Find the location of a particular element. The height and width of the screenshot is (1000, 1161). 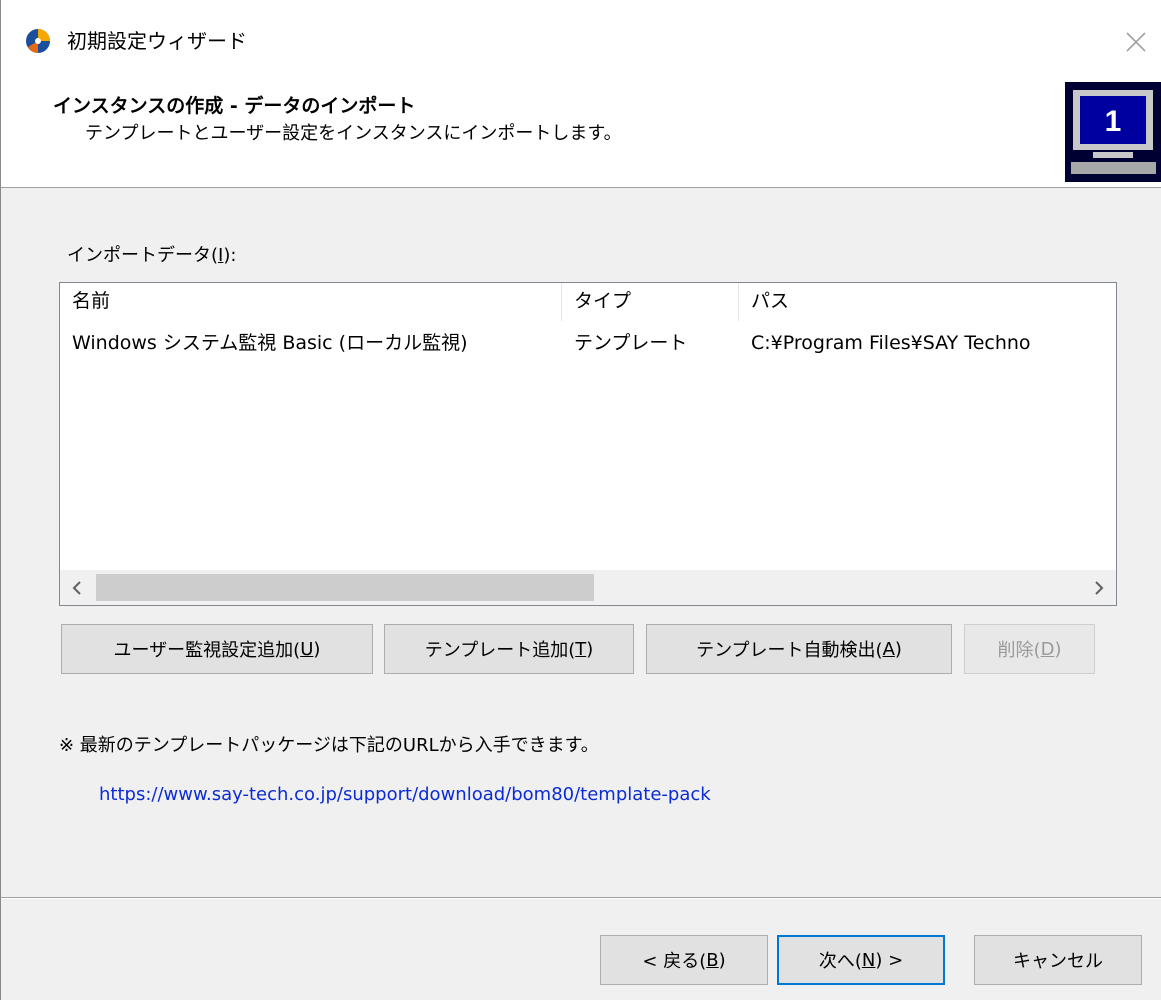

monitor-step-icon: 1 is located at coordinates (1113, 132).